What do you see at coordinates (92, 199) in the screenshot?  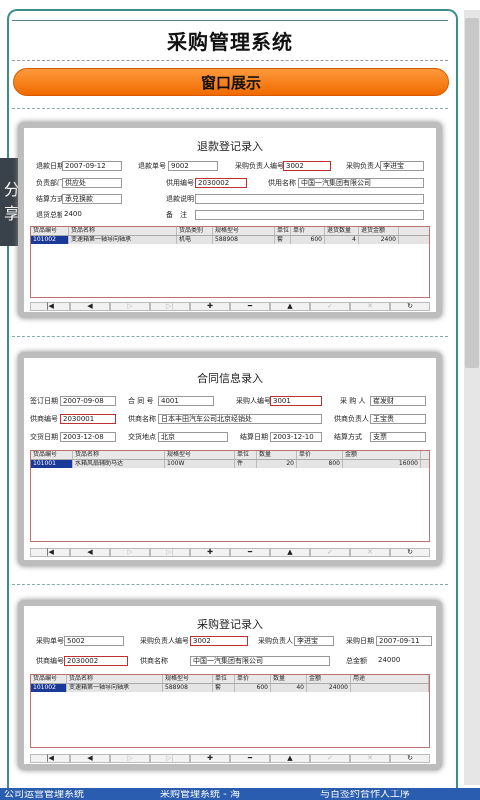 I see `settle-field: 承兑换款` at bounding box center [92, 199].